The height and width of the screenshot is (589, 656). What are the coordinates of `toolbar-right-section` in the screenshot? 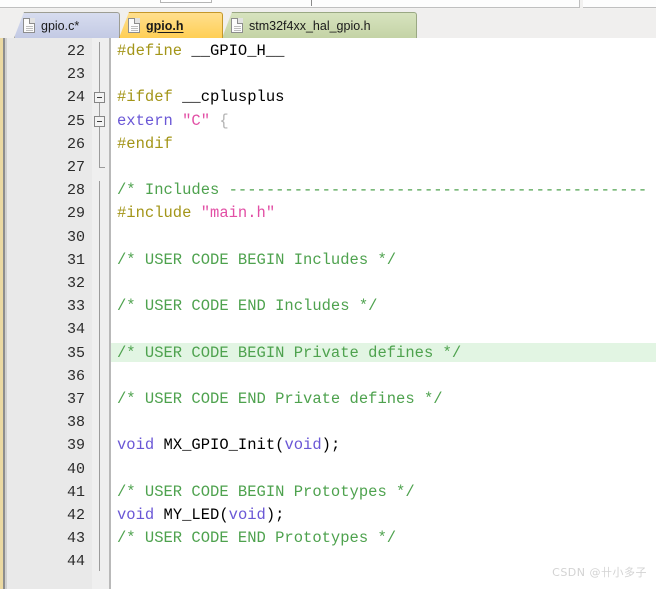 It's located at (619, 4).